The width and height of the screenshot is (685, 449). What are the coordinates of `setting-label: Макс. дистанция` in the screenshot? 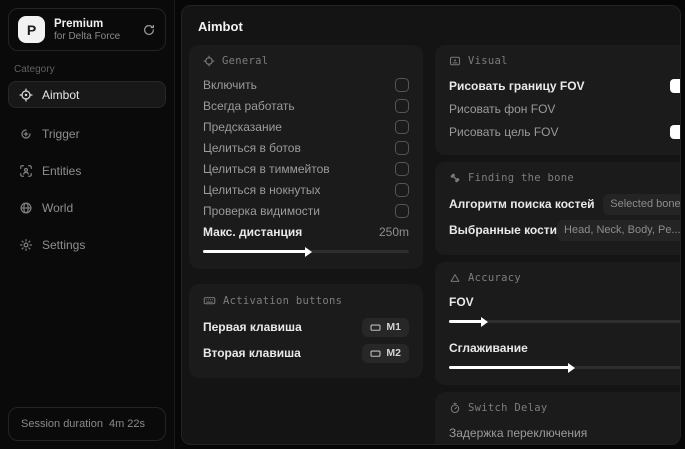 It's located at (253, 231).